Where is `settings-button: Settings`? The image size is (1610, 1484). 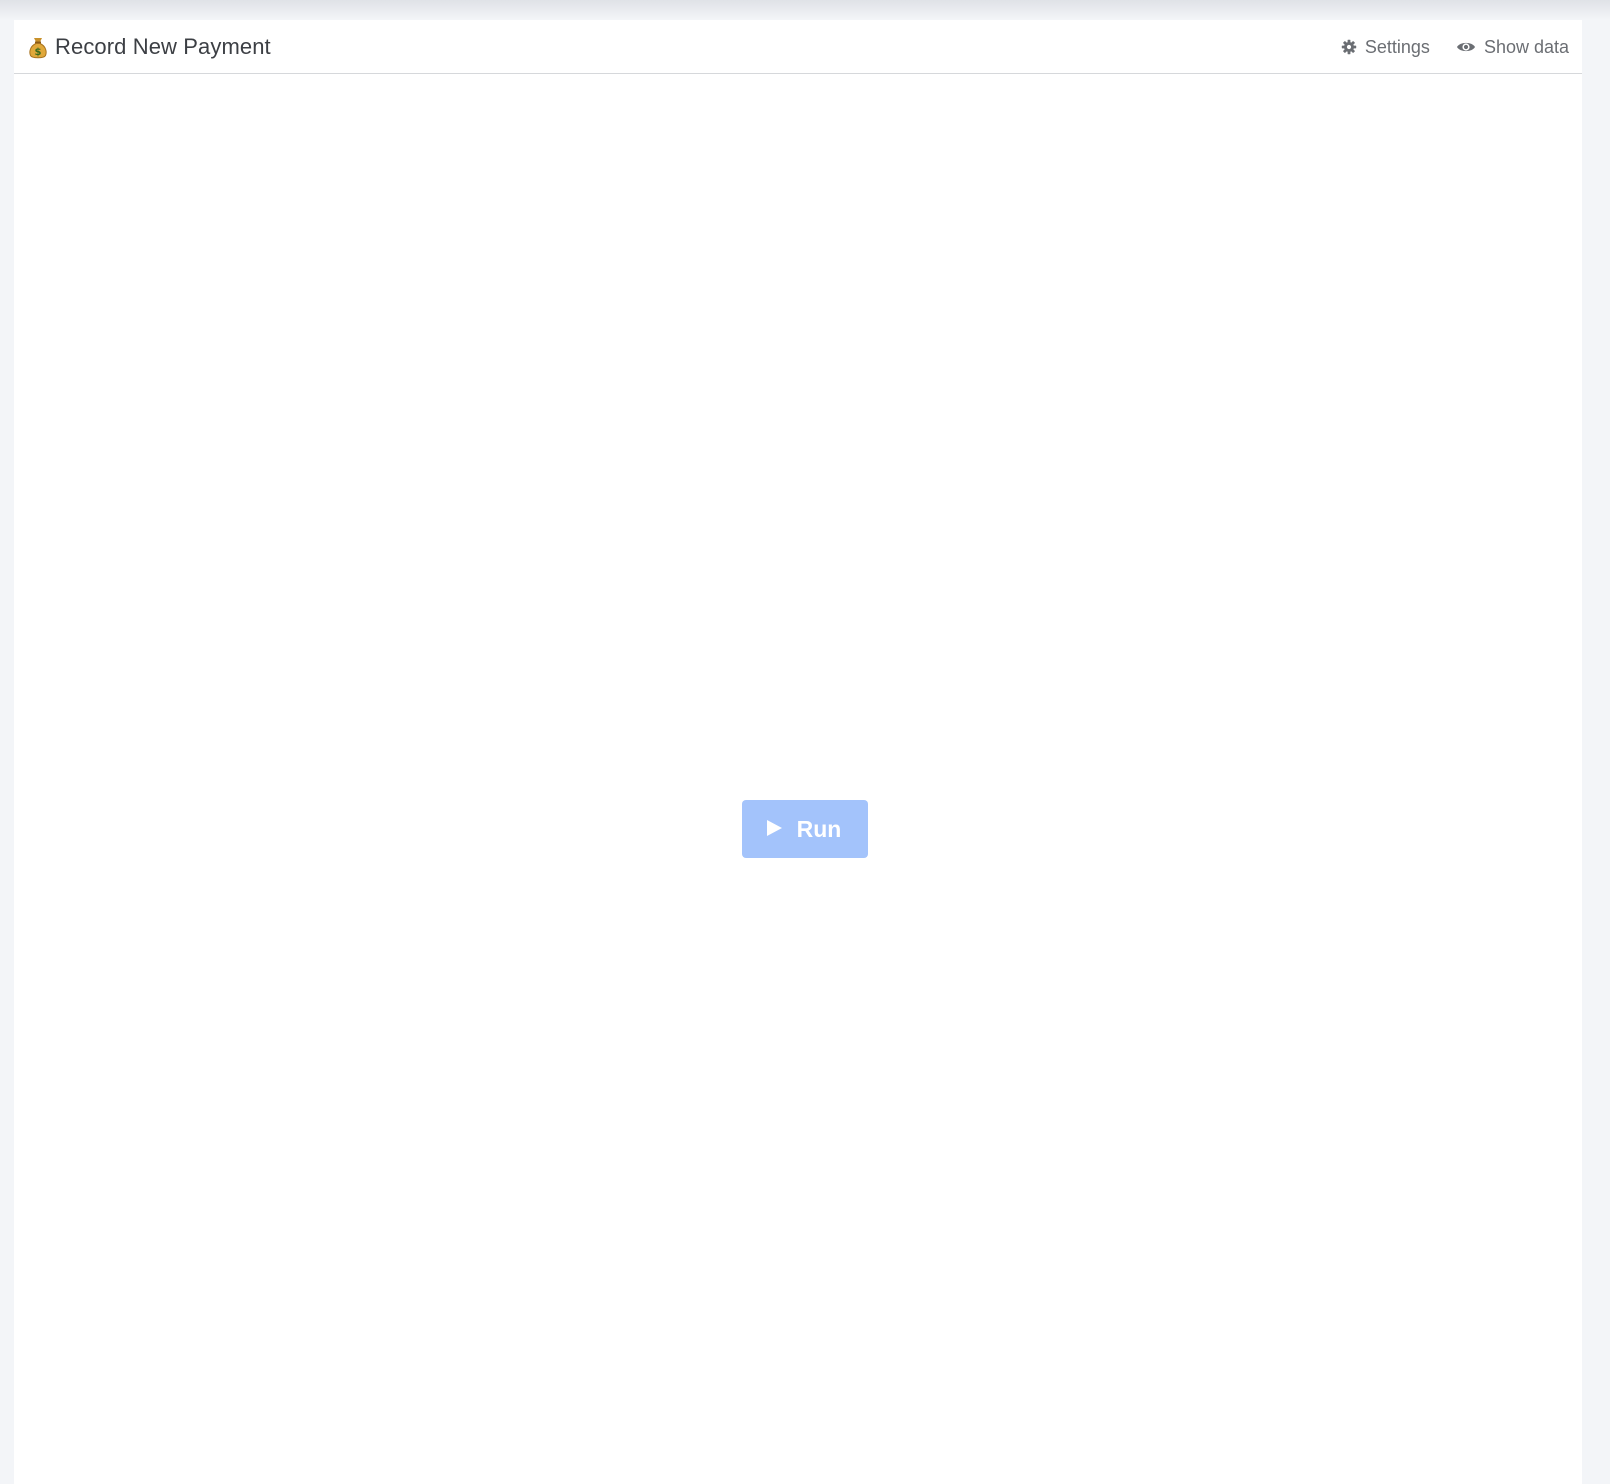
settings-button: Settings is located at coordinates (1385, 47).